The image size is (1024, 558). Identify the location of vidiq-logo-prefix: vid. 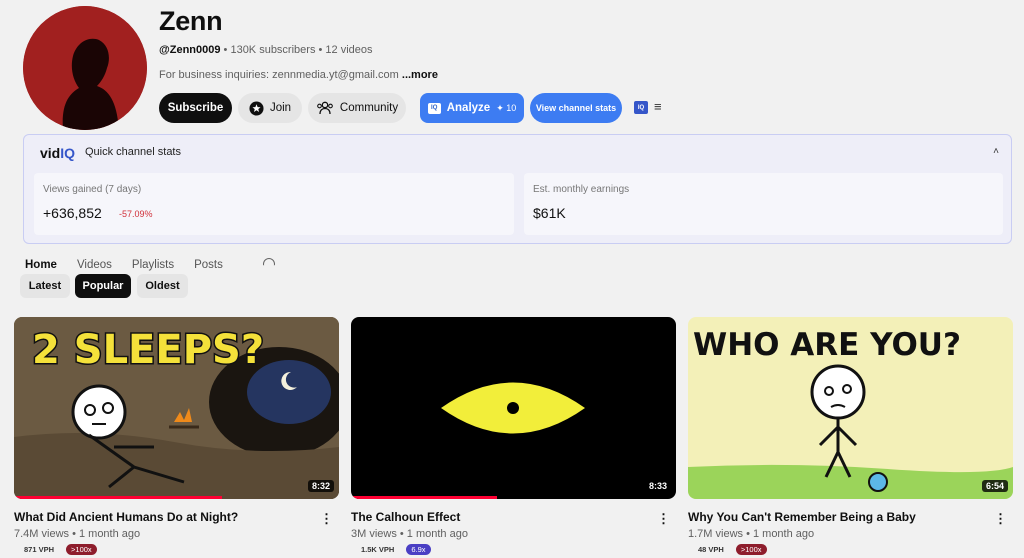
(50, 153).